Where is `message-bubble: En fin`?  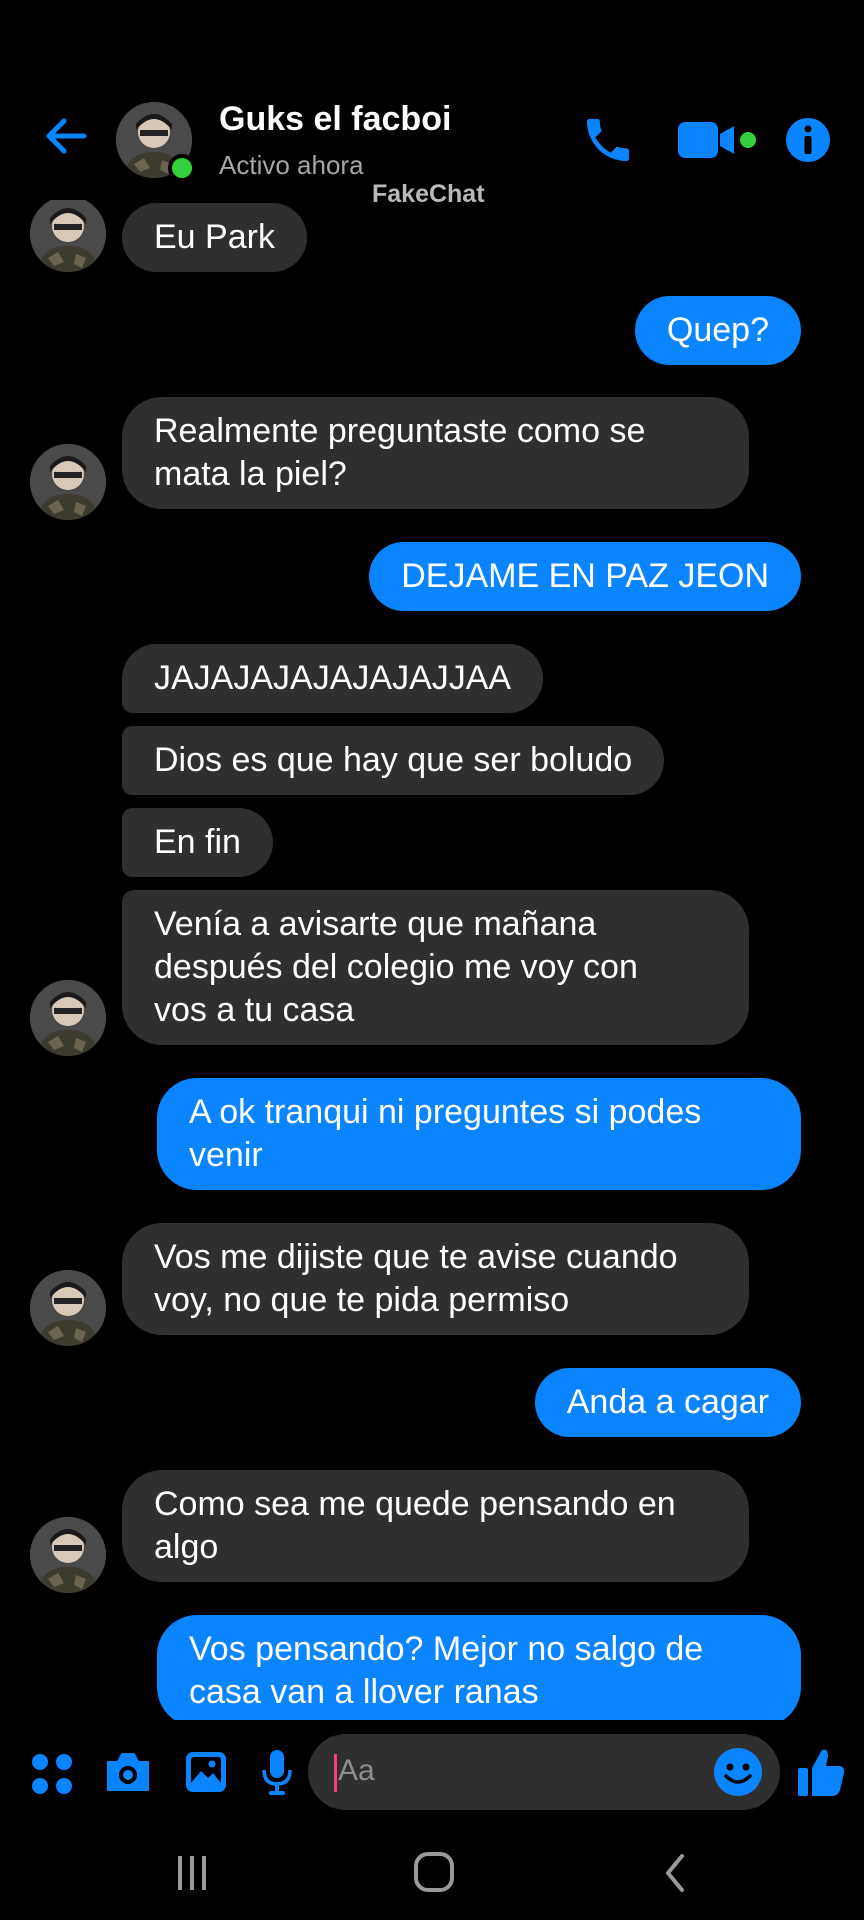 message-bubble: En fin is located at coordinates (197, 842).